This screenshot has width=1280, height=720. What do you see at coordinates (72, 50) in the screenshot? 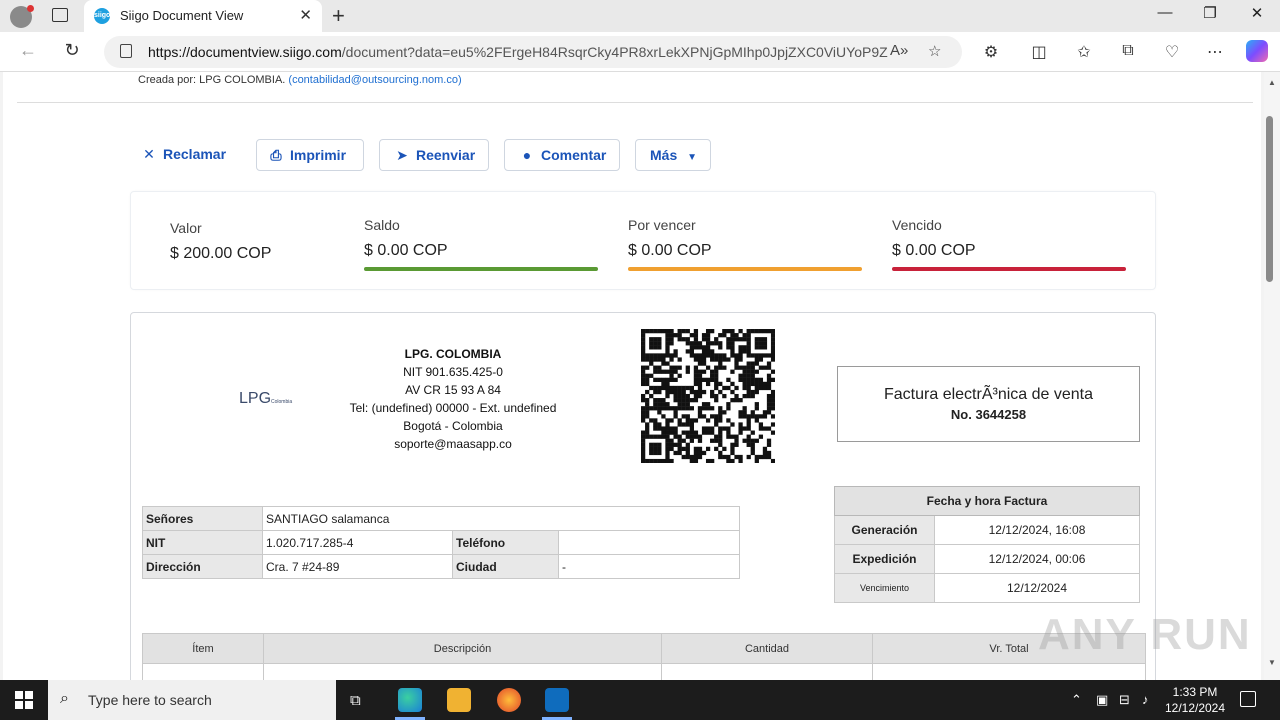
I see `refresh-icon: ↻` at bounding box center [72, 50].